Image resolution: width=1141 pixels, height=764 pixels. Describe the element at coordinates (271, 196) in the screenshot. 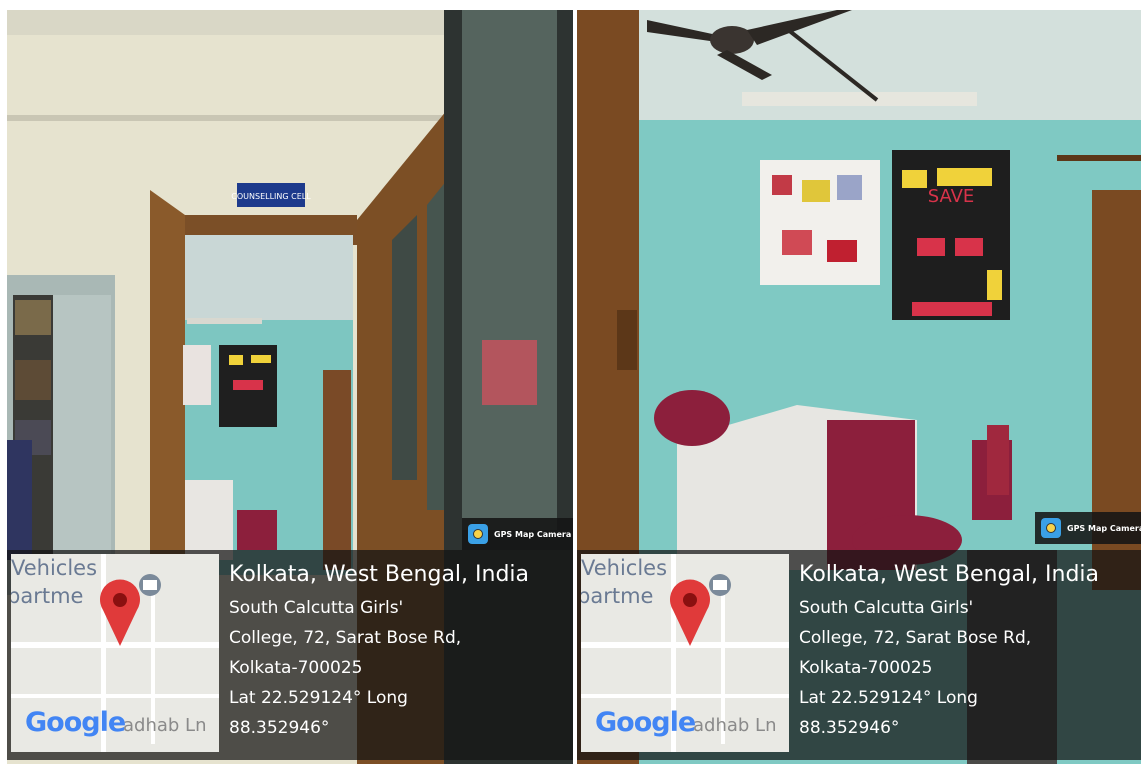

I see `counselling-sign: COUNSELLING CELL` at that location.